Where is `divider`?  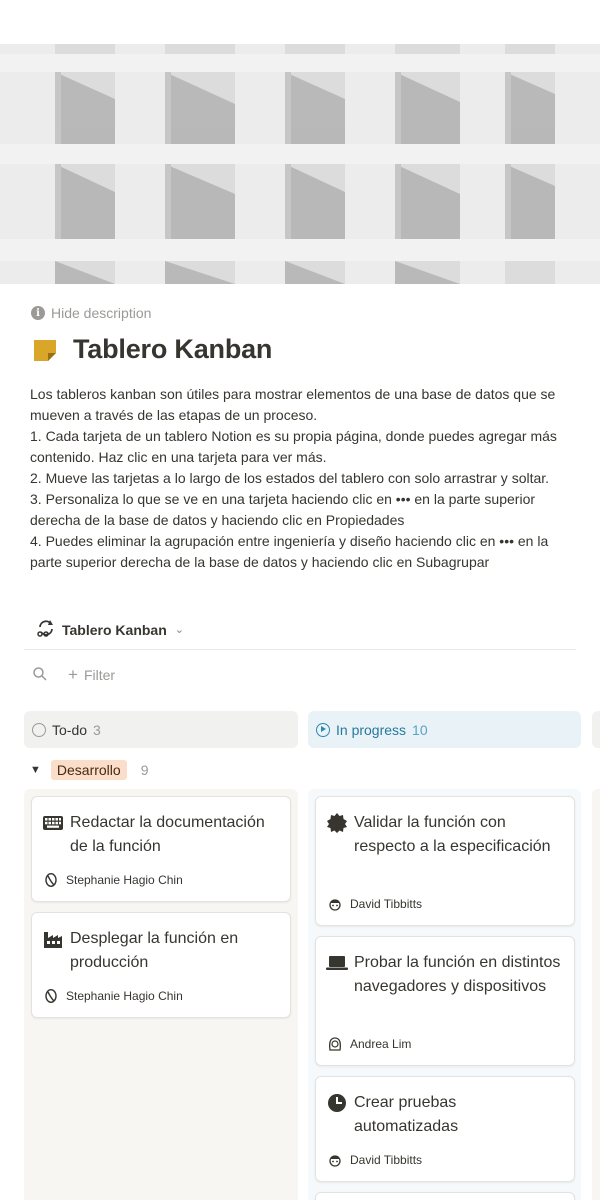
divider is located at coordinates (300, 649).